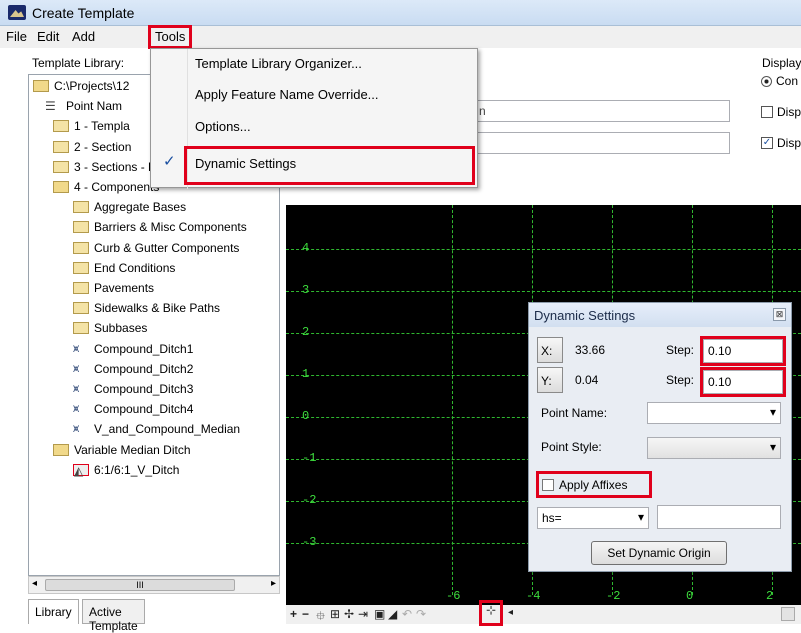 The height and width of the screenshot is (633, 801). I want to click on tree-node: Pavements, so click(113, 288).